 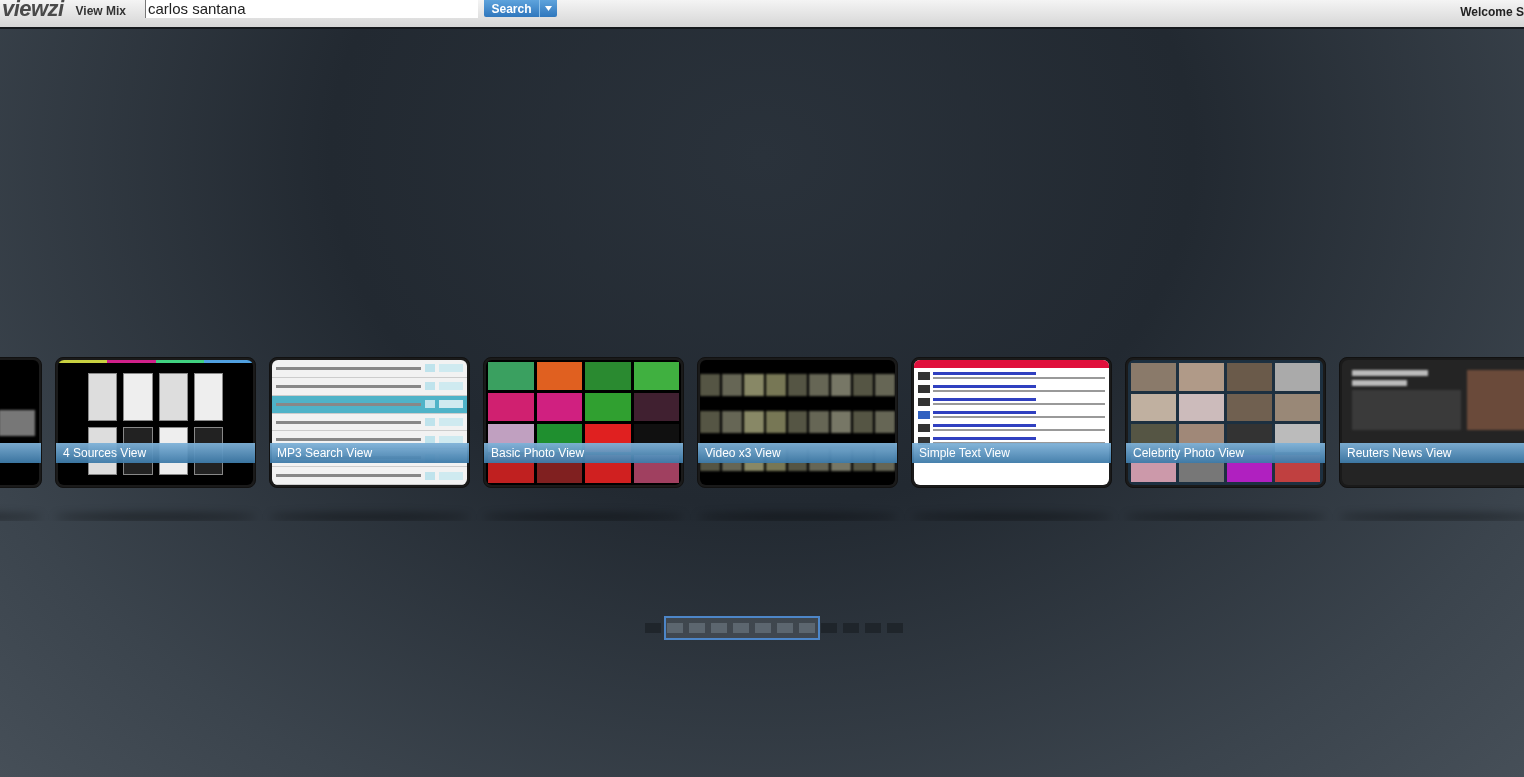 I want to click on viewport-frame, so click(x=742, y=628).